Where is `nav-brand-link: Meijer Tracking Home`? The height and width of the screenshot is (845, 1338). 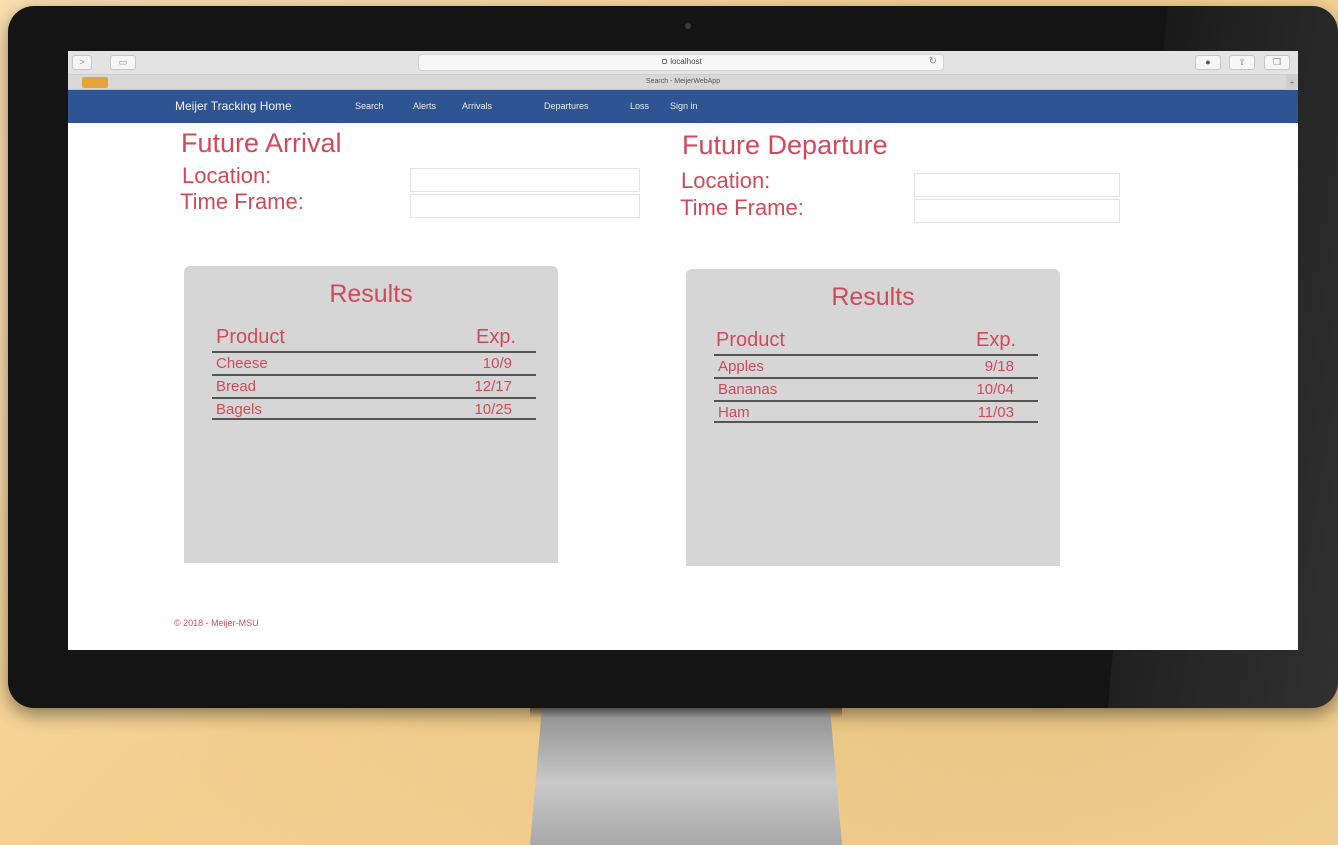 nav-brand-link: Meijer Tracking Home is located at coordinates (233, 106).